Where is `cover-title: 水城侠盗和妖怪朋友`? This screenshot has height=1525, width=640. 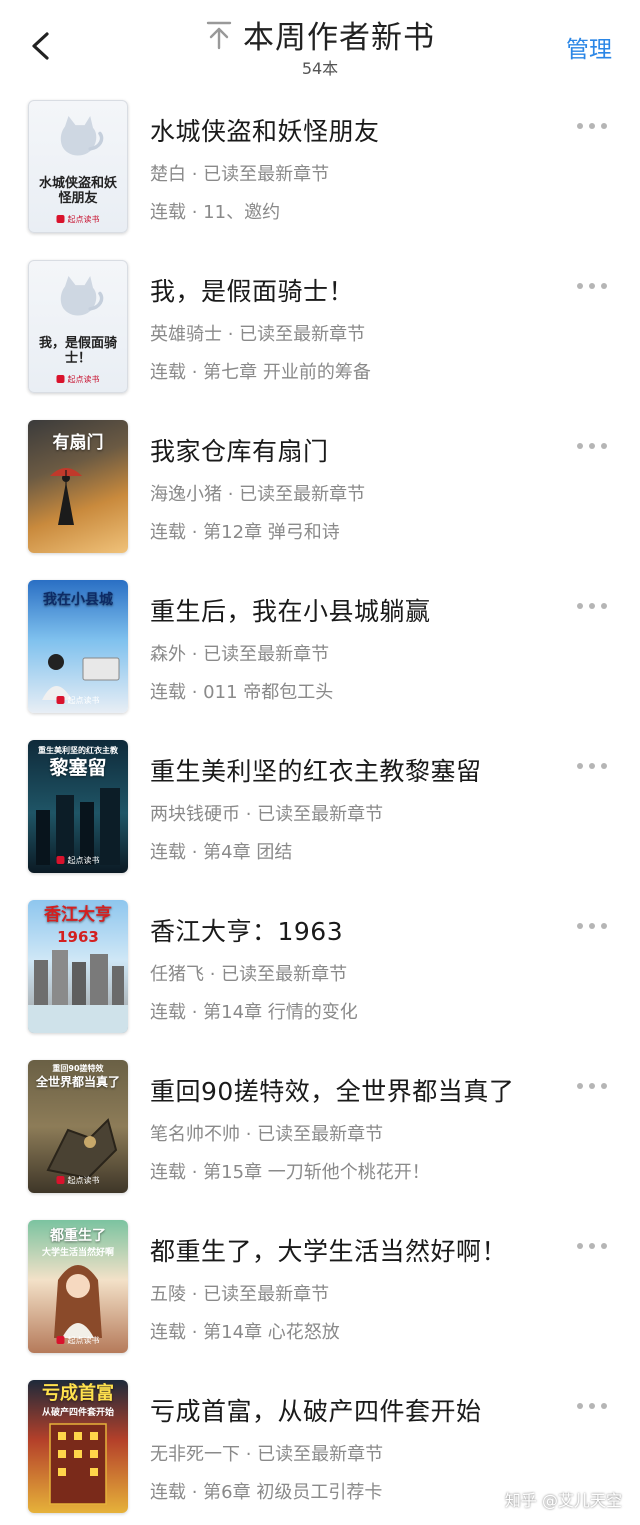
cover-title: 水城侠盗和妖怪朋友 is located at coordinates (77, 191).